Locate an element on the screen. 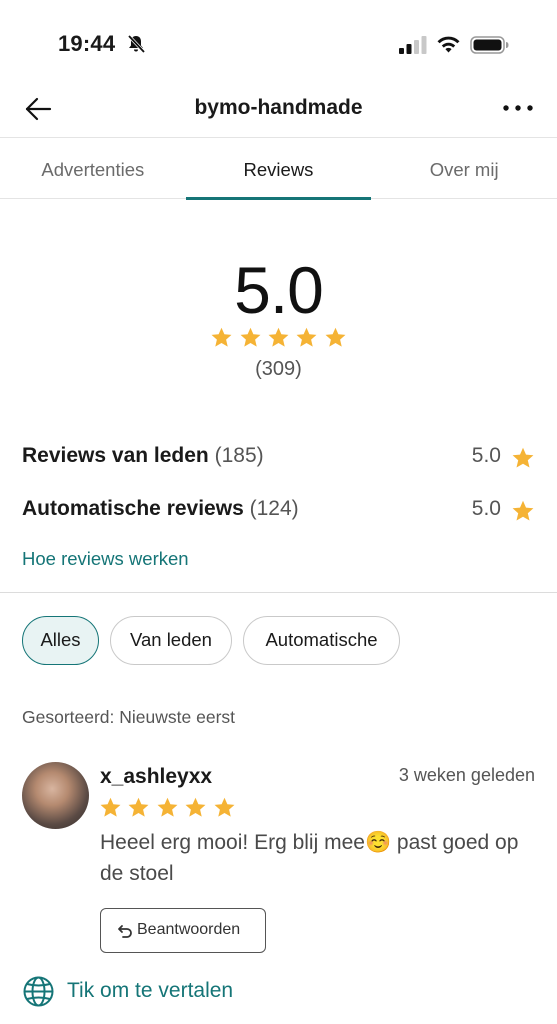 The width and height of the screenshot is (557, 1024). nav-bar: bymo-handmade is located at coordinates (278, 109).